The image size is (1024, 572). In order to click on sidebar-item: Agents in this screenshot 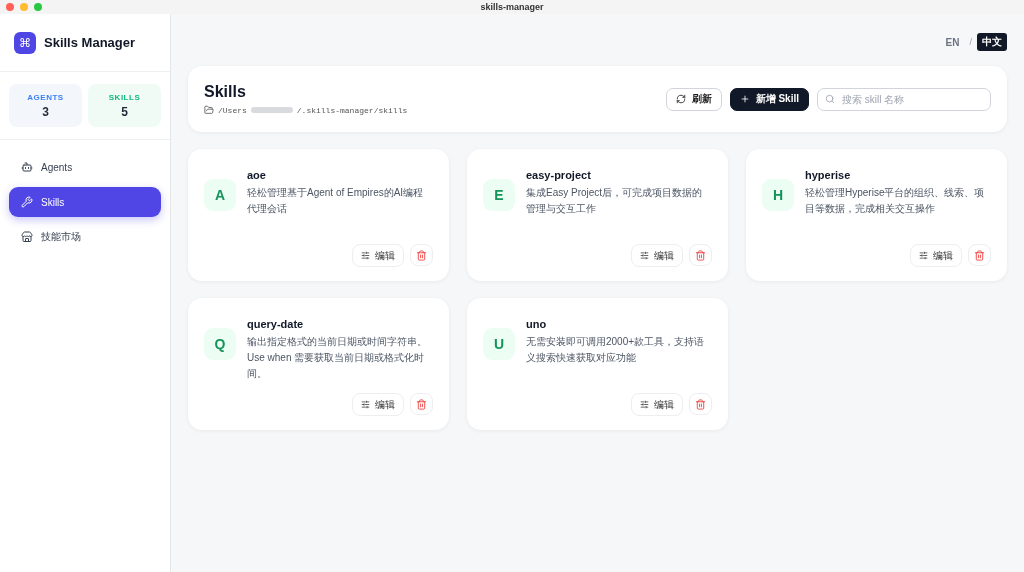, I will do `click(85, 167)`.